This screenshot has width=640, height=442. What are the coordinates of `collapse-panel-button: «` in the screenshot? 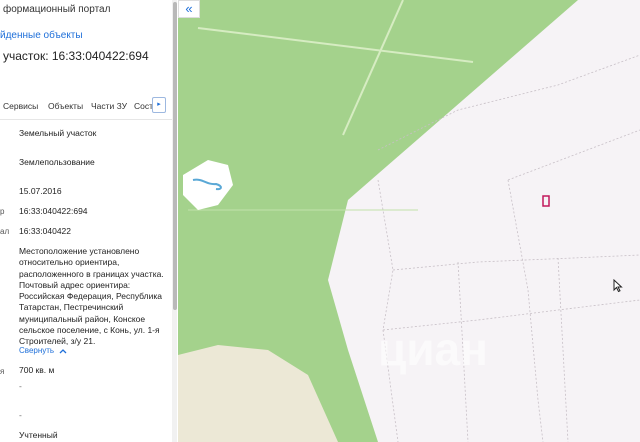 It's located at (189, 9).